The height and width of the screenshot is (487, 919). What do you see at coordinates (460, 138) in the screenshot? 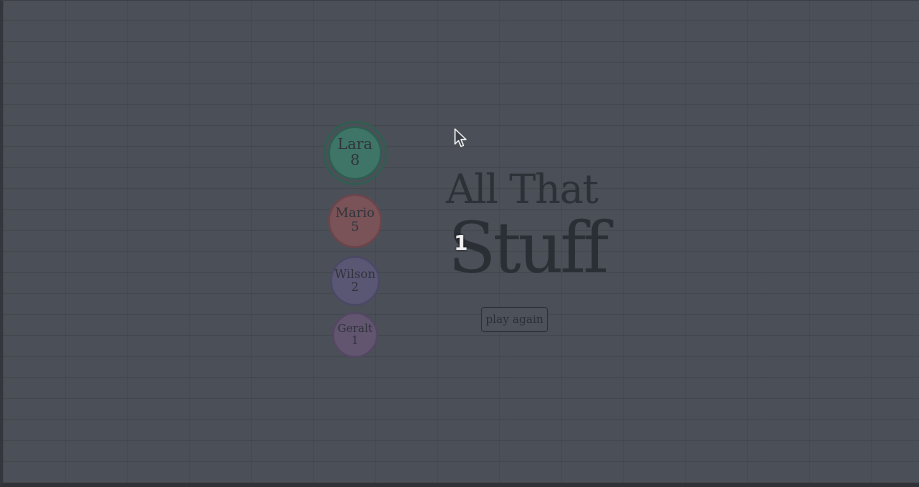
I see `mouse-pointer-icon` at bounding box center [460, 138].